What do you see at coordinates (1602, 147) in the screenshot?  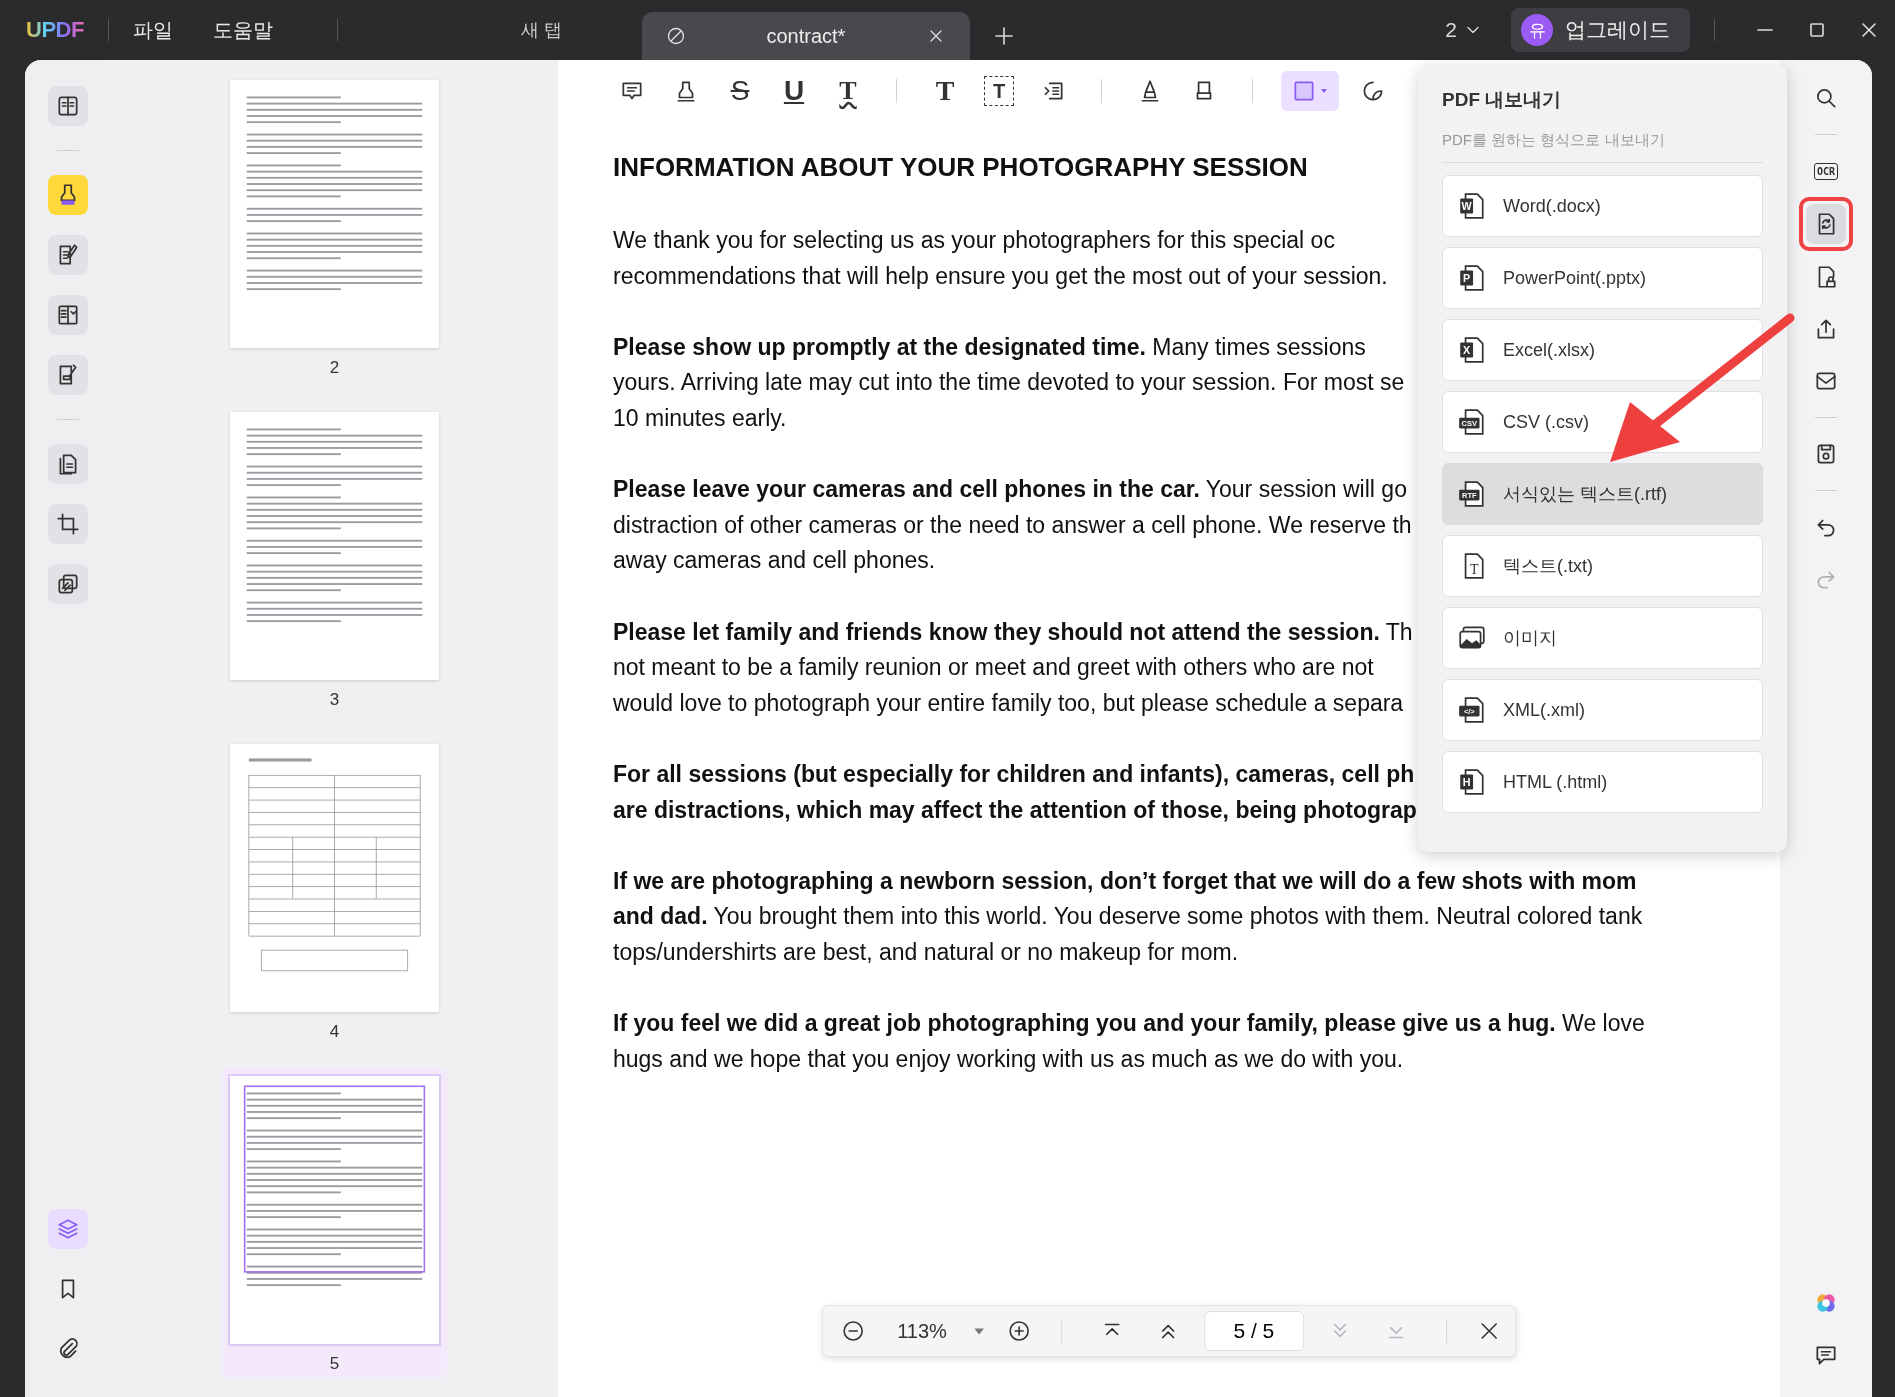 I see `panel-subtitle: PDF를 원하는 형식으로 내보내기` at bounding box center [1602, 147].